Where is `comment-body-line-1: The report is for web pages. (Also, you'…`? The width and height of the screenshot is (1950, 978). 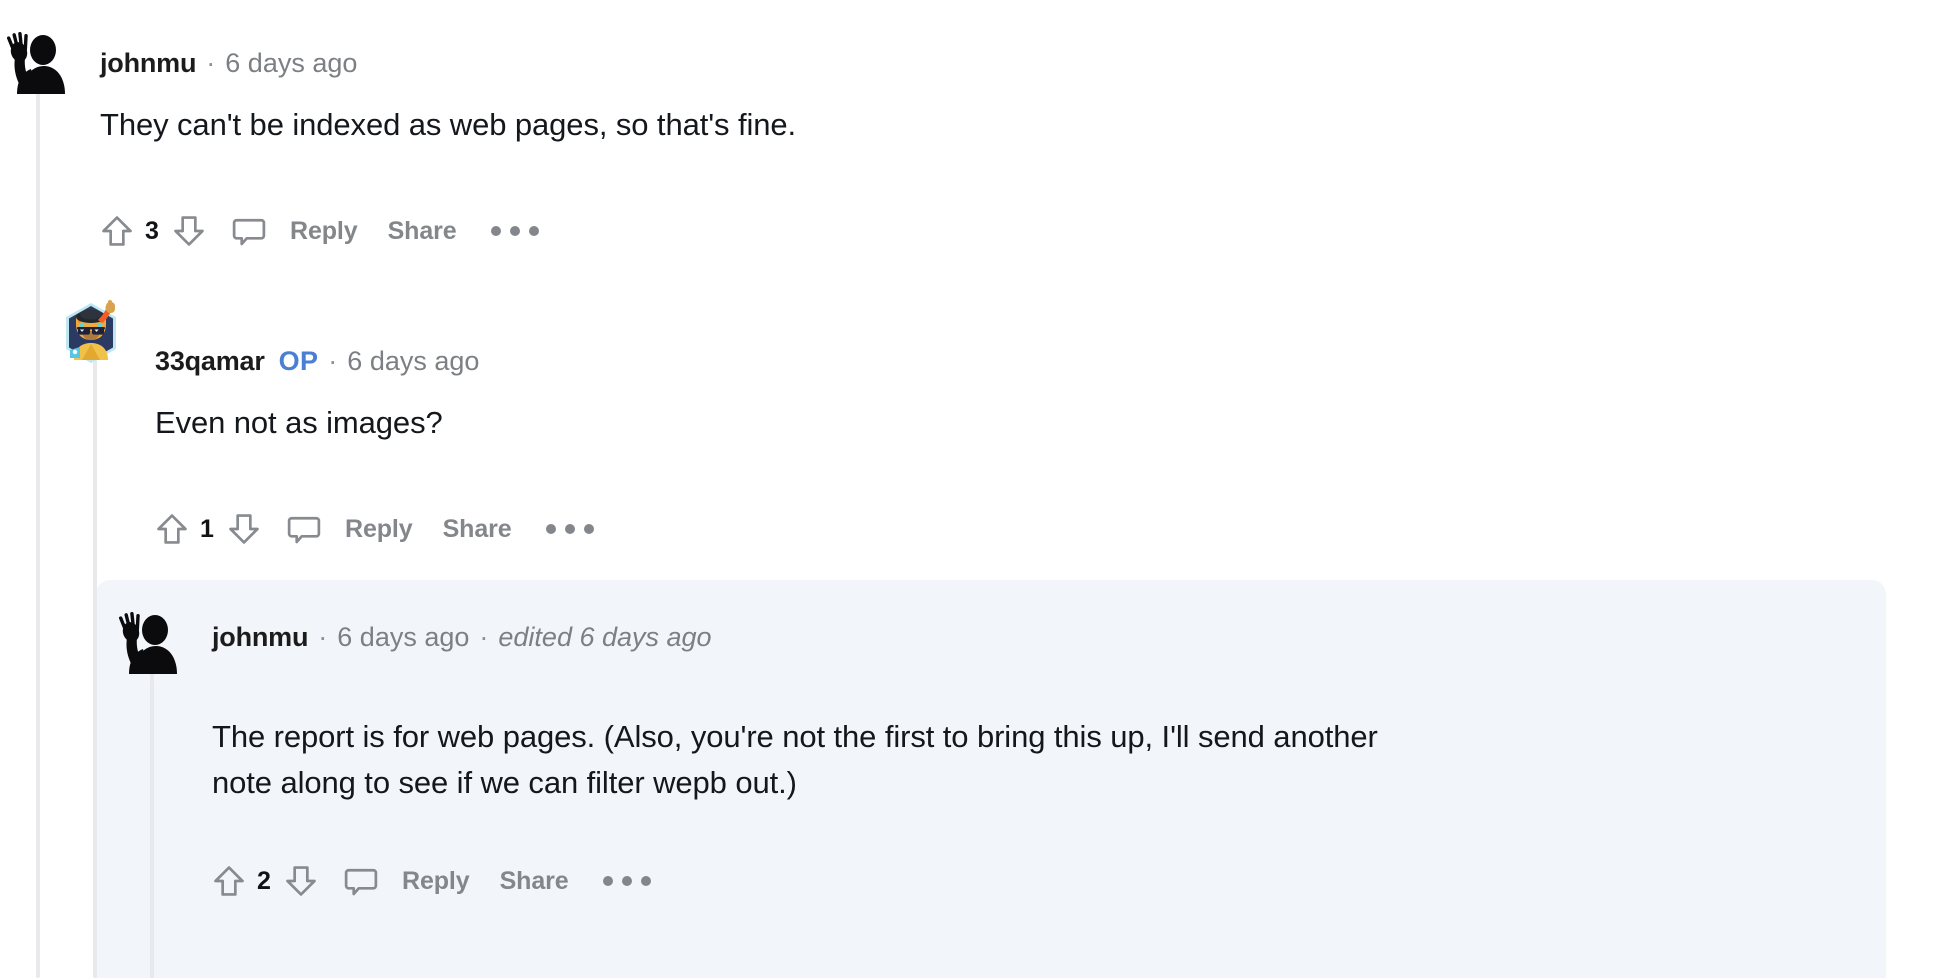
comment-body-line-1: The report is for web pages. (Also, you'… is located at coordinates (795, 736).